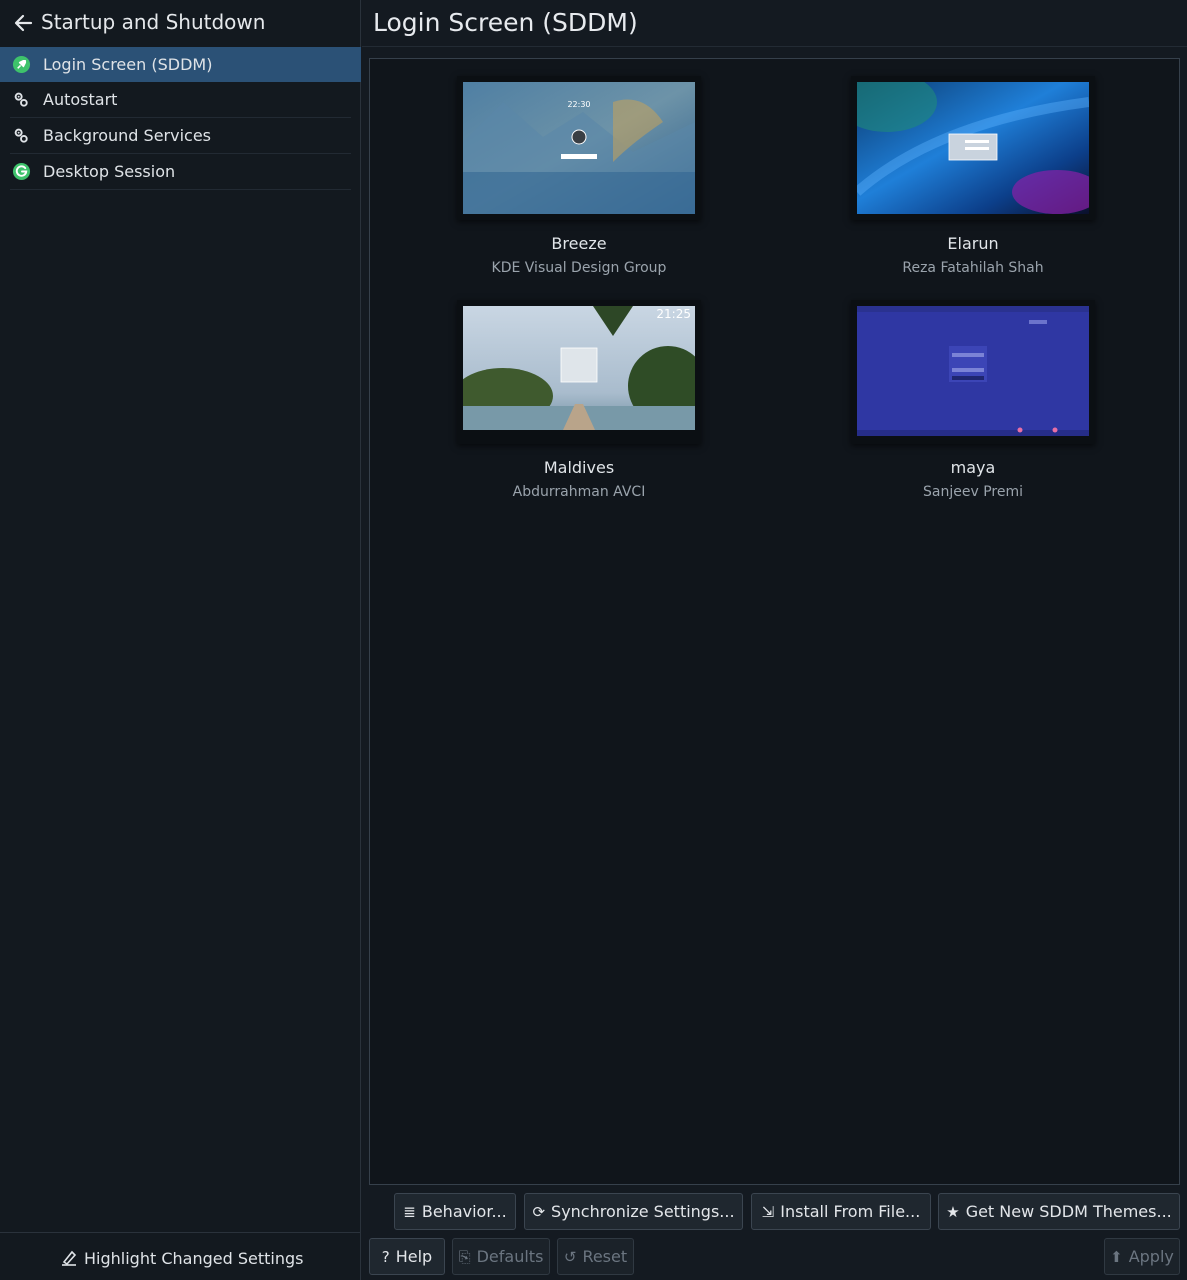  Describe the element at coordinates (128, 64) in the screenshot. I see `sidebar-item-label: Login Screen (SDDM)` at that location.